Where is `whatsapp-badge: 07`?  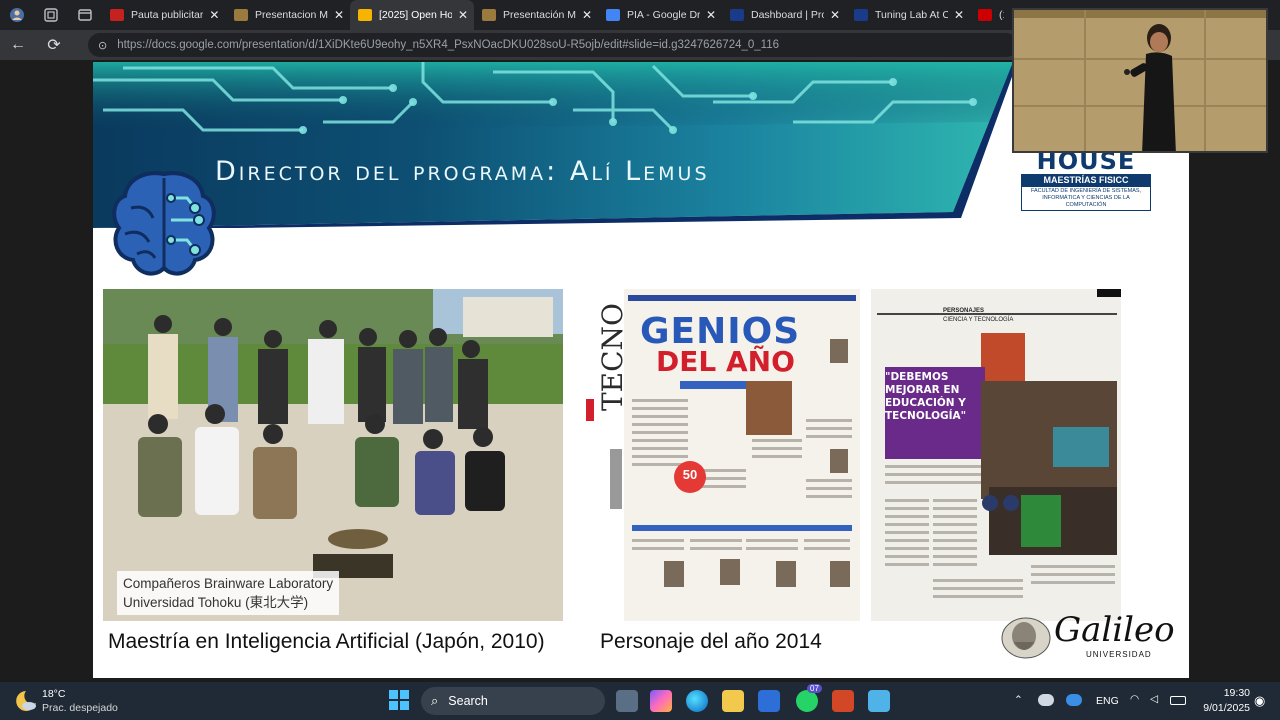
whatsapp-badge: 07 is located at coordinates (814, 688).